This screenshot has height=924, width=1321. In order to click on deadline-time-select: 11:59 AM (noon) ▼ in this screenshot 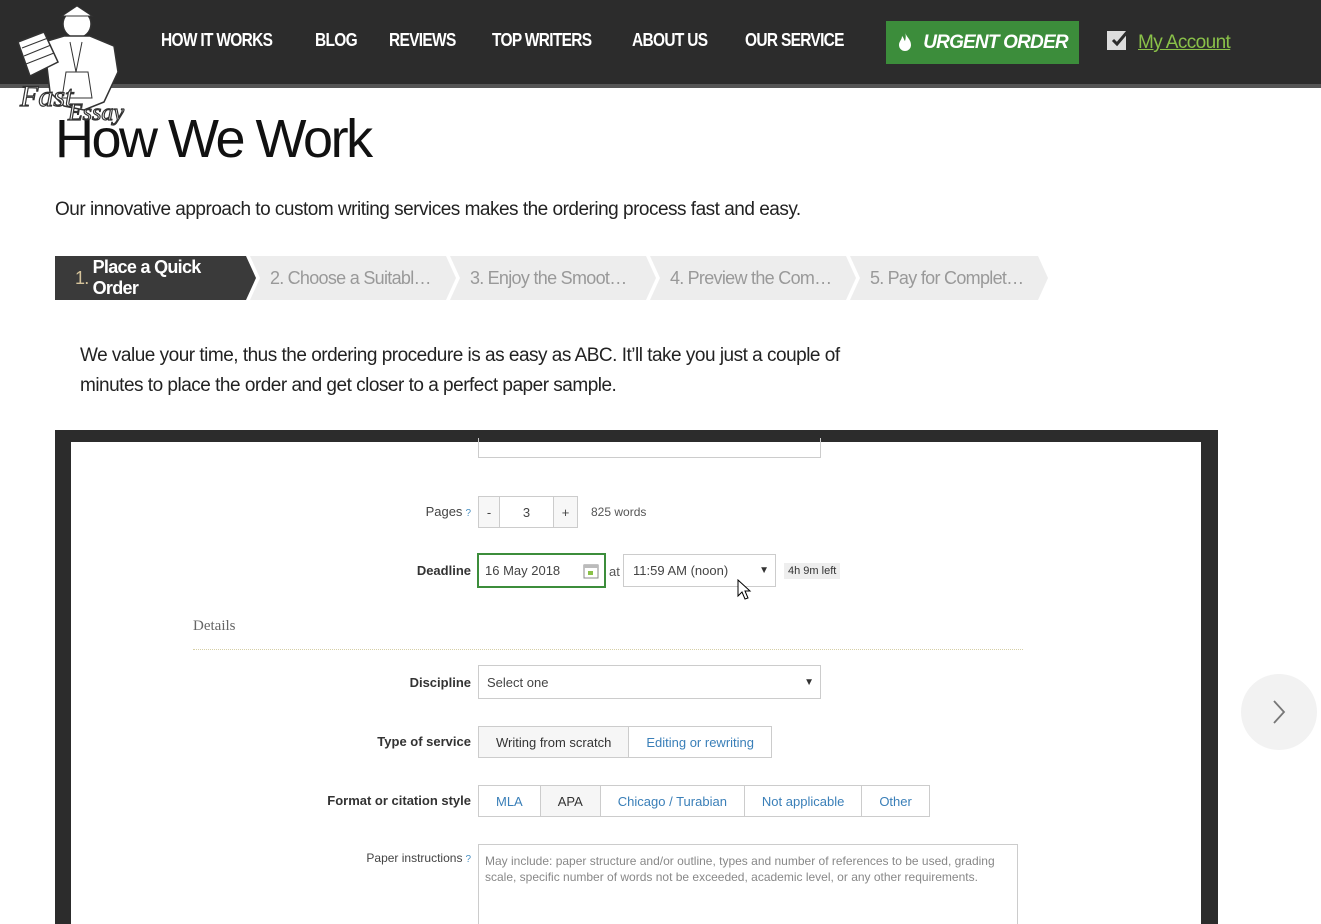, I will do `click(699, 570)`.